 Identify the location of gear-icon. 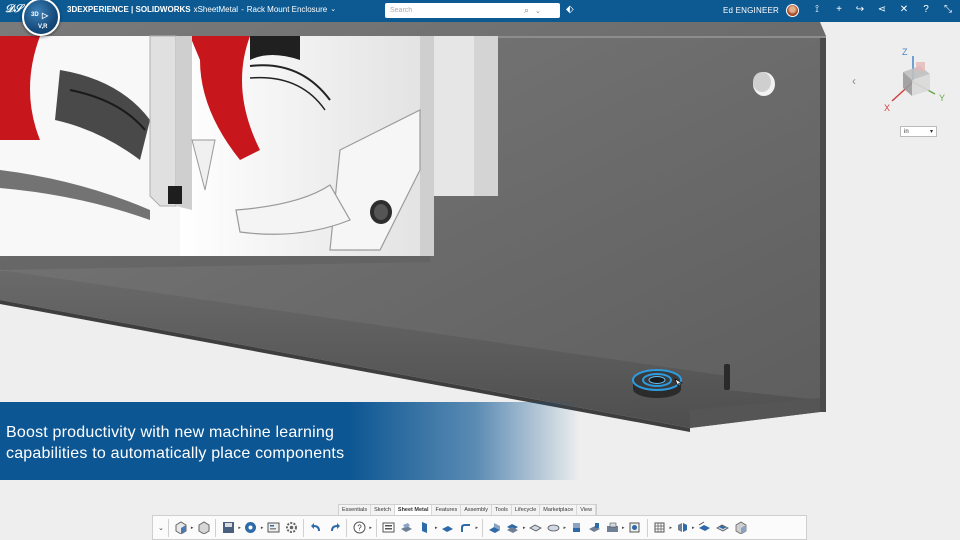
(291, 528).